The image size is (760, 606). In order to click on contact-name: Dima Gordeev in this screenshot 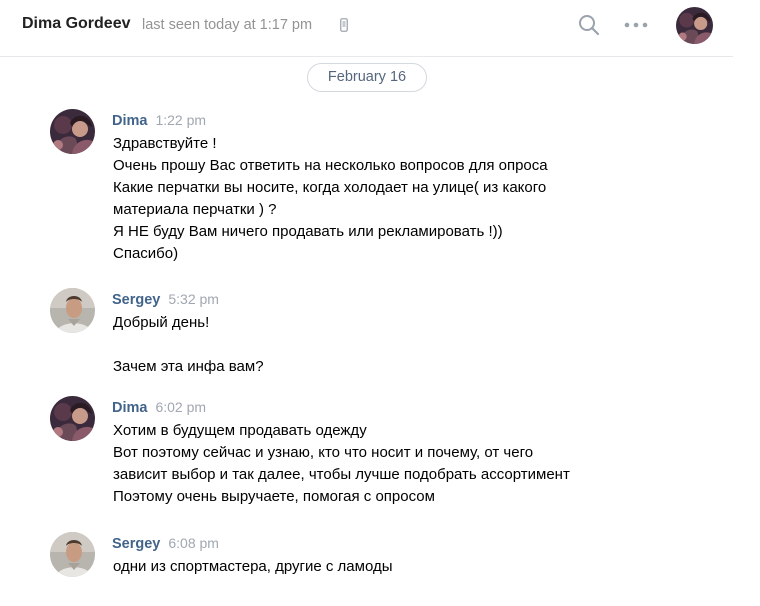, I will do `click(76, 24)`.